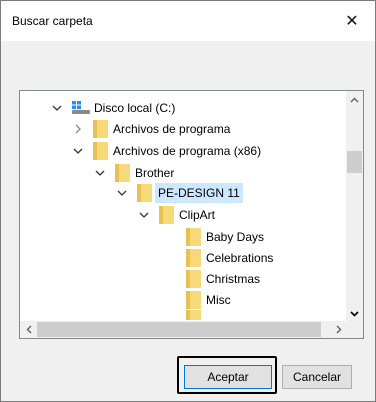 The height and width of the screenshot is (402, 376). What do you see at coordinates (354, 329) in the screenshot?
I see `scrollbar-corner` at bounding box center [354, 329].